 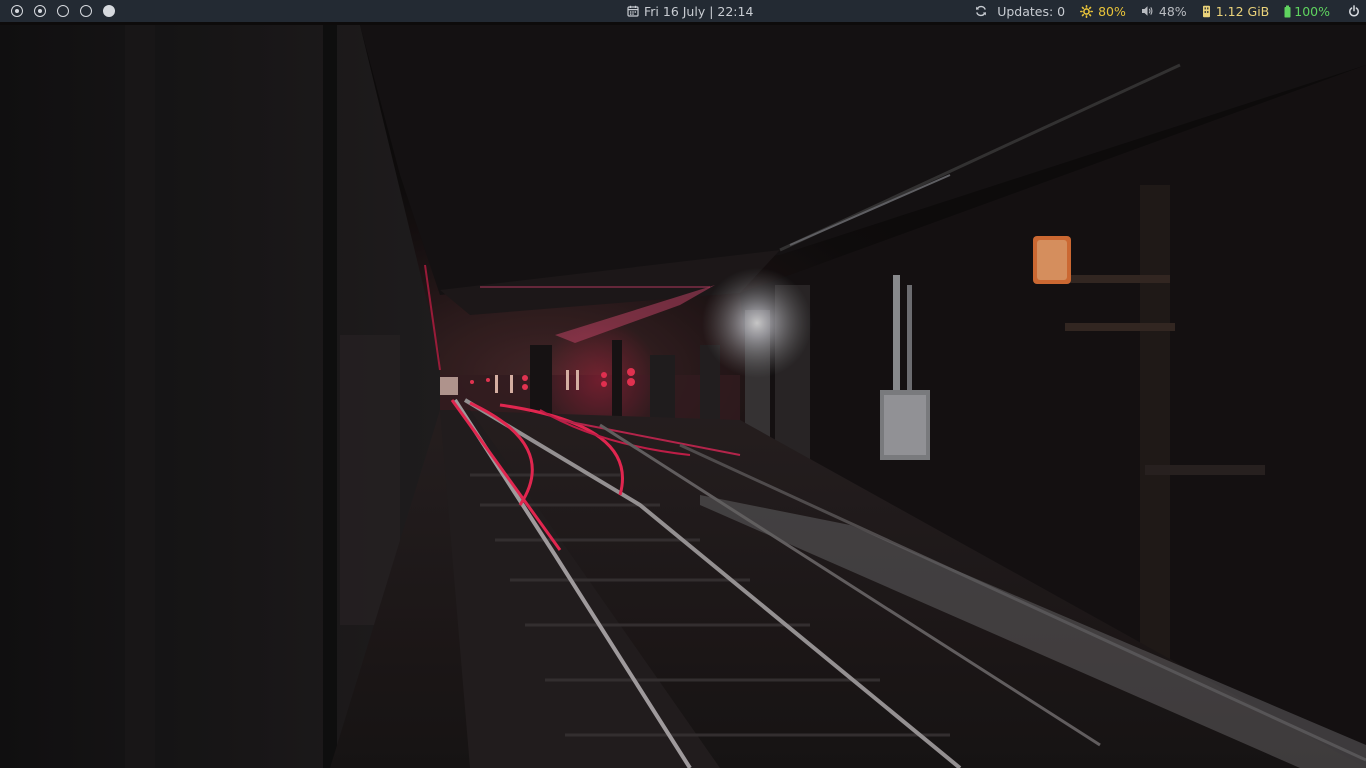 What do you see at coordinates (1147, 11) in the screenshot?
I see `speaker-icon` at bounding box center [1147, 11].